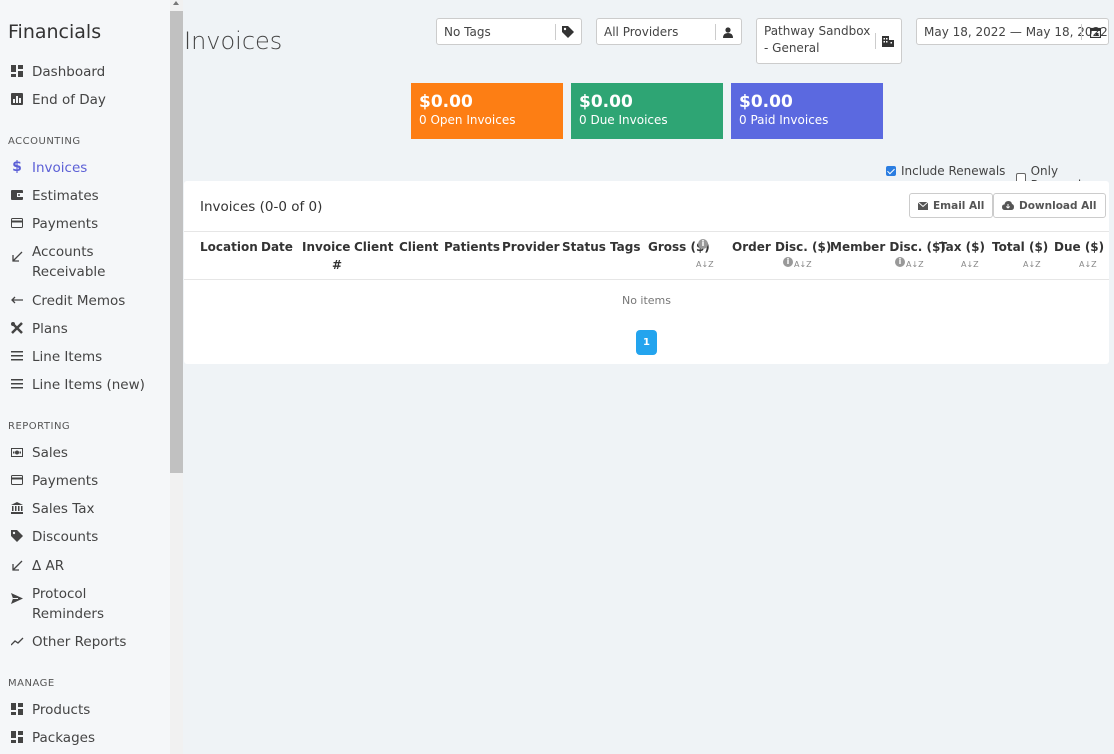 The image size is (1114, 754). What do you see at coordinates (888, 247) in the screenshot?
I see `column-header-member-disc: Member Disc. ($)` at bounding box center [888, 247].